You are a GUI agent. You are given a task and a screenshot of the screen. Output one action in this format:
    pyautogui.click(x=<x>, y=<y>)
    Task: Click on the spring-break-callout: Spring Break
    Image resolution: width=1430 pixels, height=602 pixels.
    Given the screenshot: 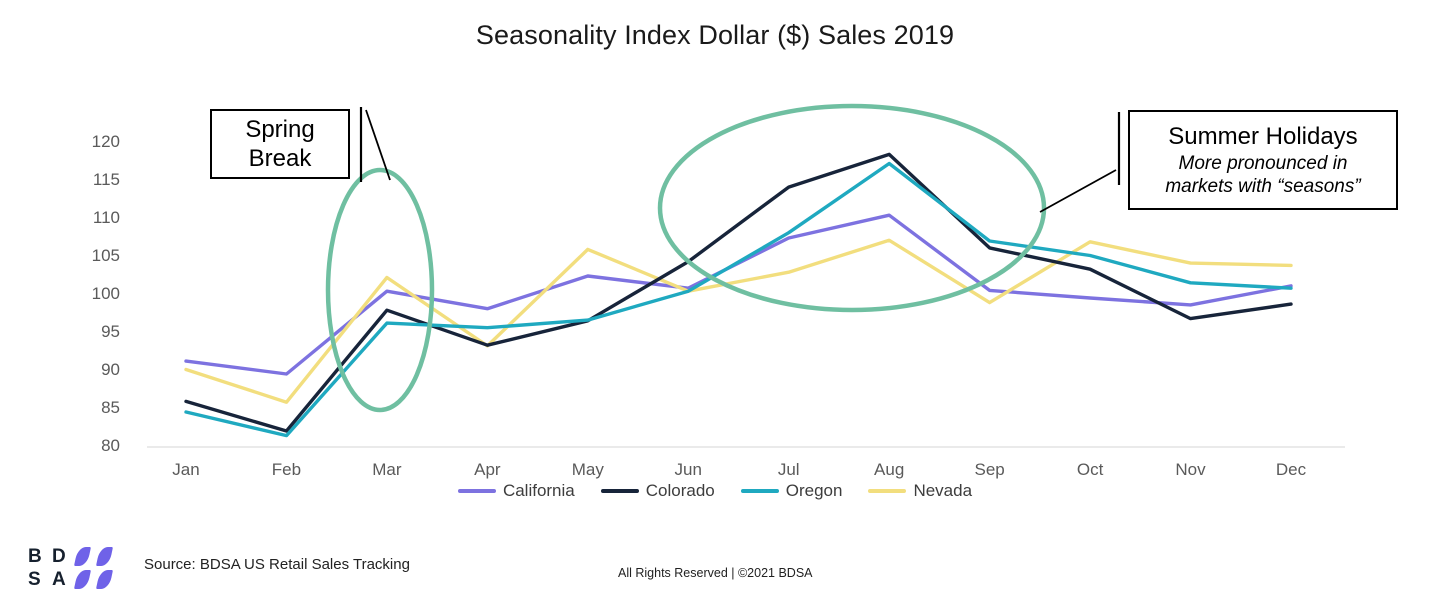 What is the action you would take?
    pyautogui.click(x=280, y=144)
    